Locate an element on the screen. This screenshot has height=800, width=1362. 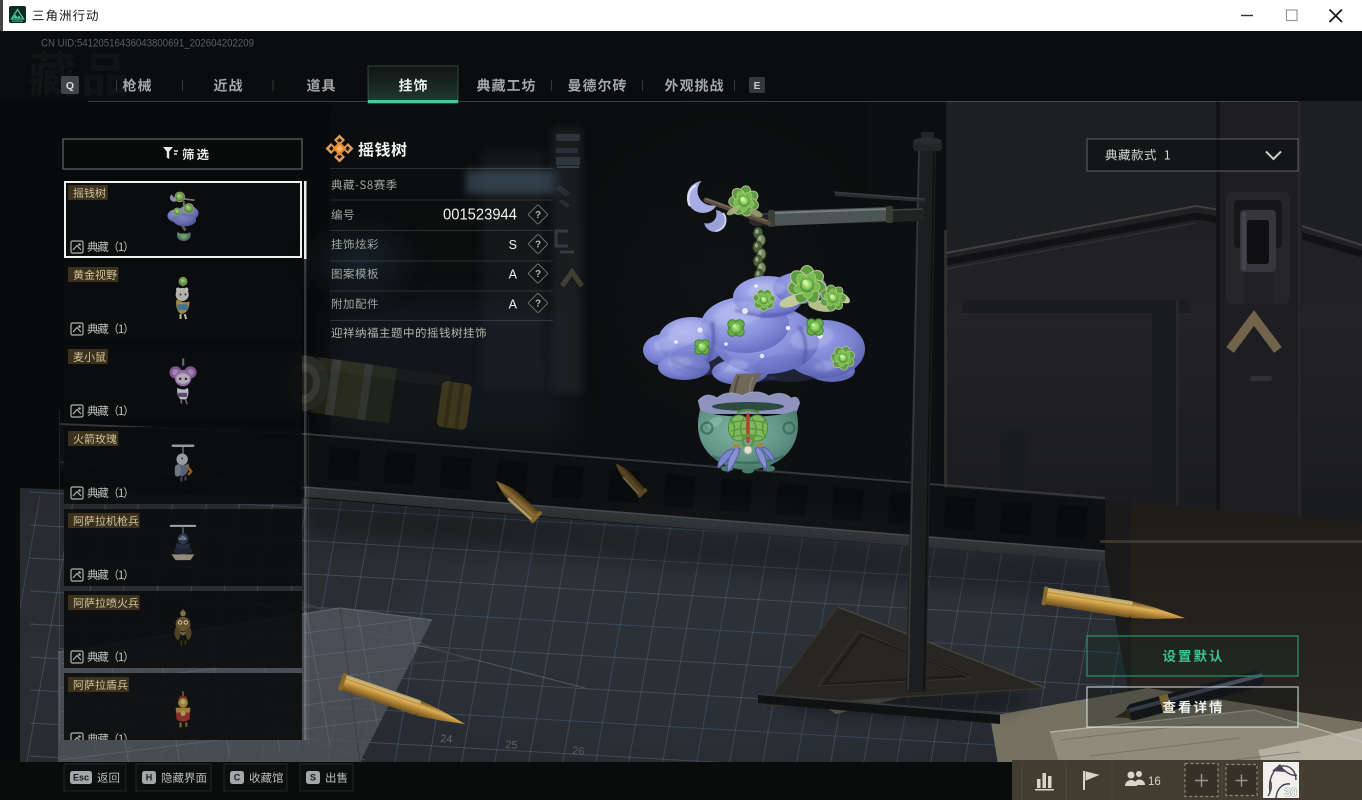
svg-text: H is located at coordinates (149, 778).